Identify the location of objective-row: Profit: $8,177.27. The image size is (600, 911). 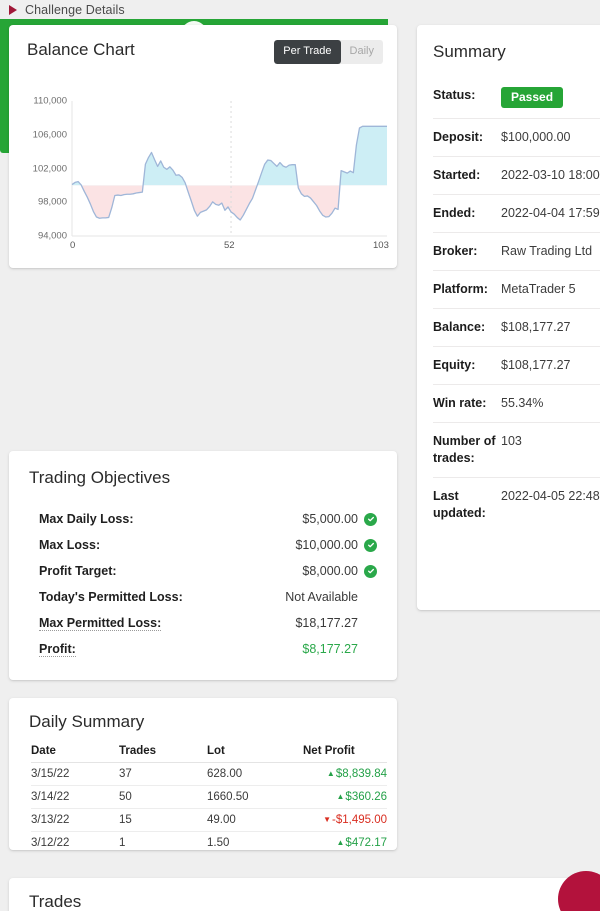
(208, 649).